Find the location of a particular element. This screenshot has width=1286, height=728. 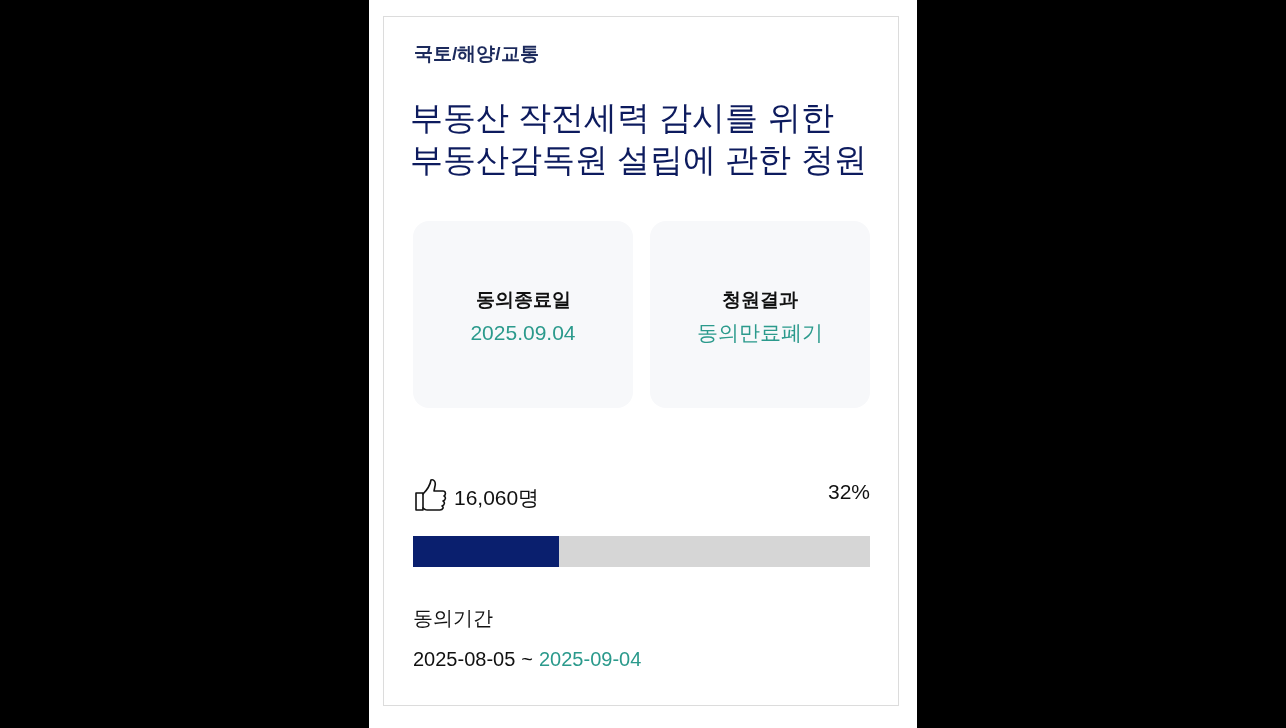

info-value: 동의만료폐기 is located at coordinates (760, 332).